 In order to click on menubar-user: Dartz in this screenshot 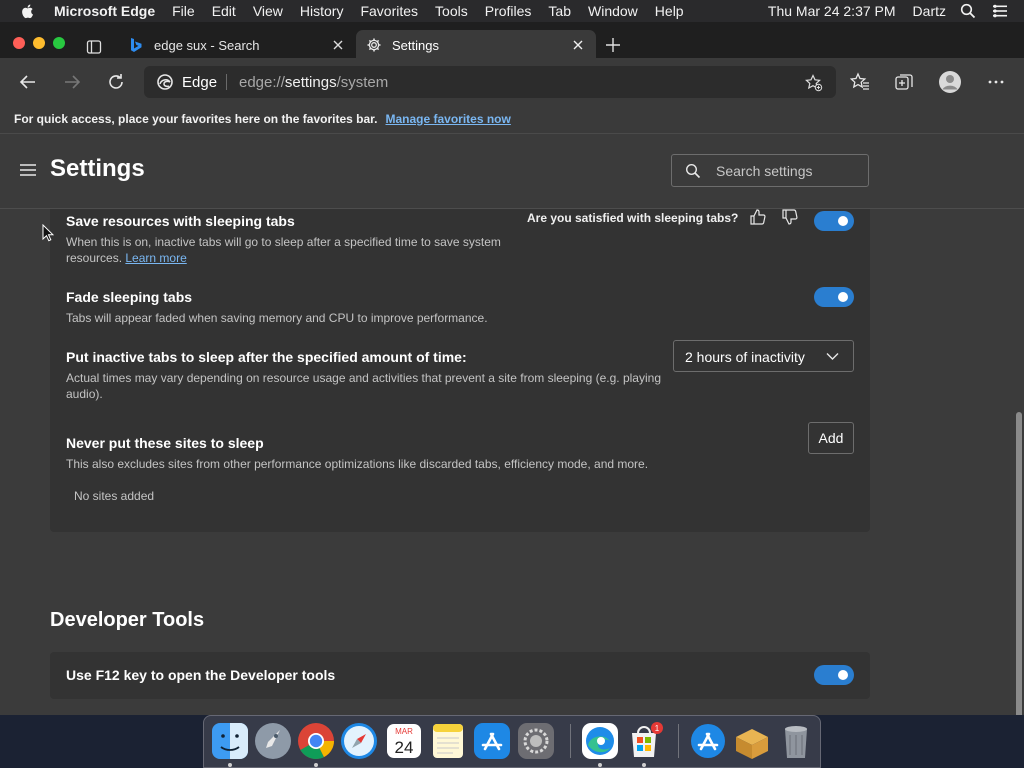, I will do `click(929, 11)`.